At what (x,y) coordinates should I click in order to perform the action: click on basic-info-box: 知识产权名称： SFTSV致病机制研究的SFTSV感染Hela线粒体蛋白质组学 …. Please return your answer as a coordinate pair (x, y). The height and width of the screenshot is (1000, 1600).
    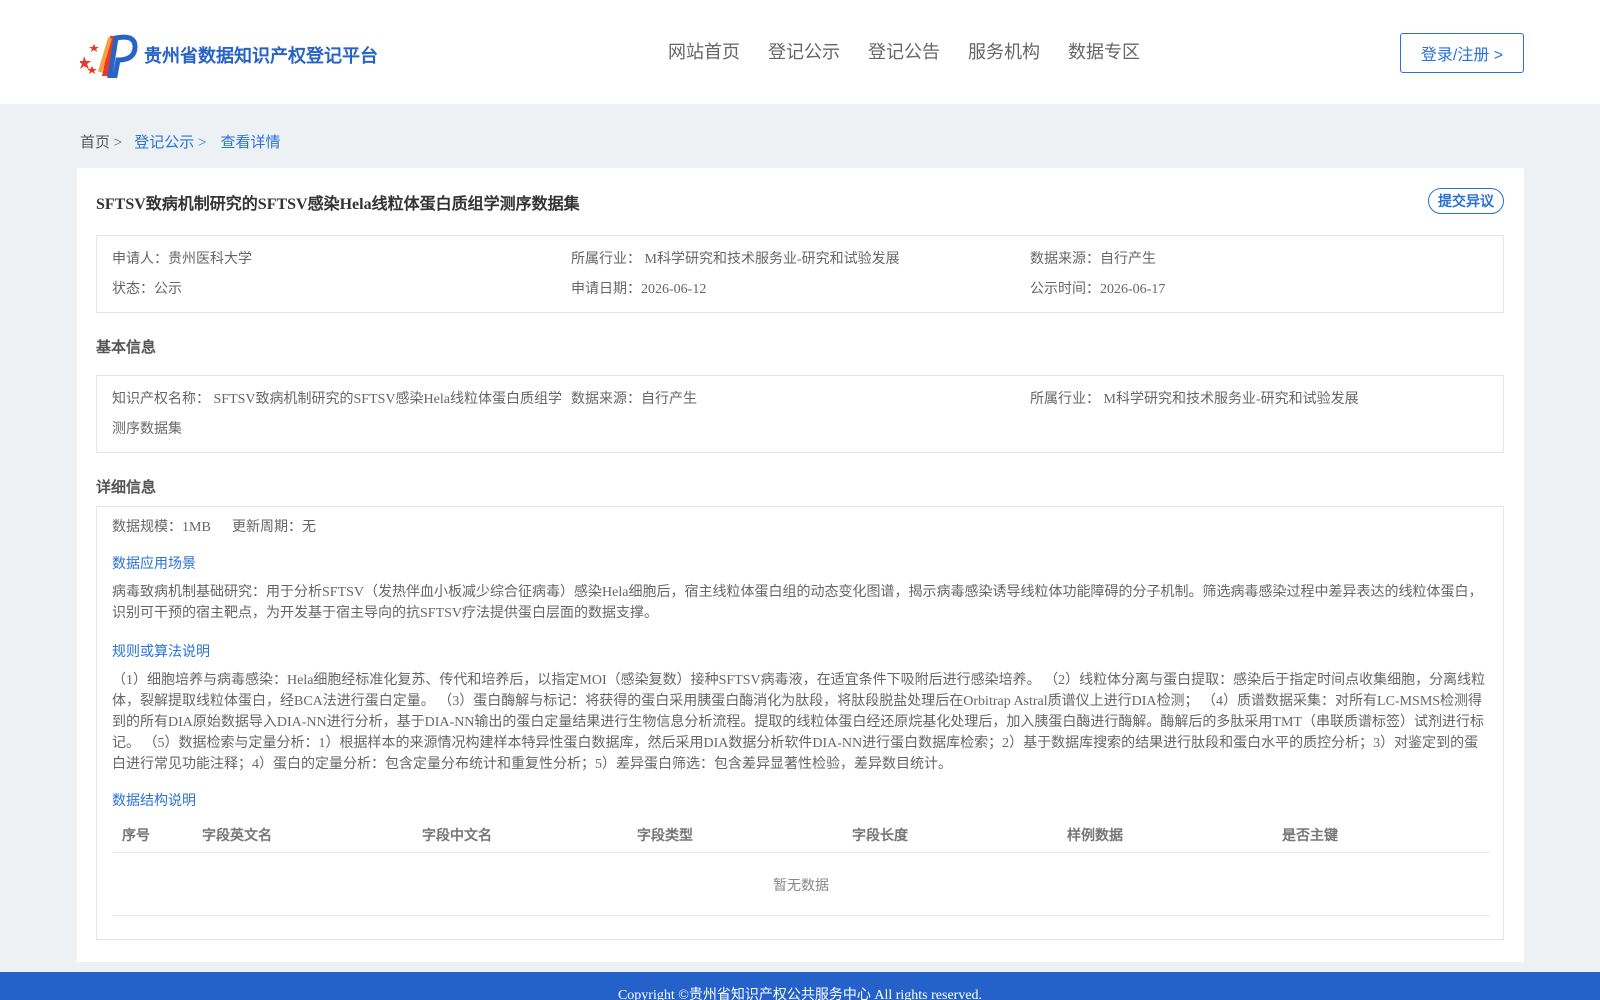
    Looking at the image, I should click on (800, 414).